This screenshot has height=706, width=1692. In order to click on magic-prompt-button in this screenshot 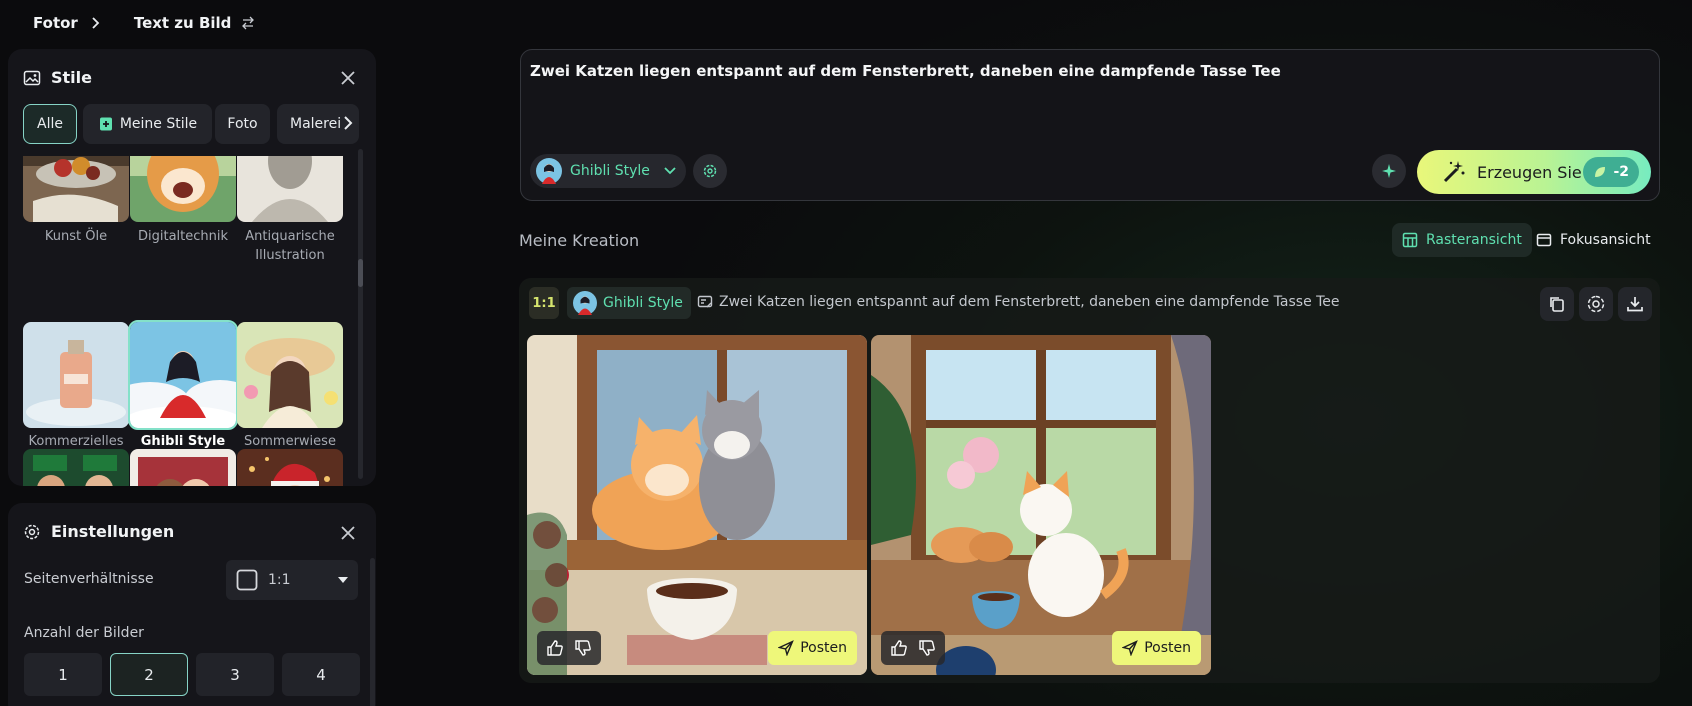, I will do `click(1389, 171)`.